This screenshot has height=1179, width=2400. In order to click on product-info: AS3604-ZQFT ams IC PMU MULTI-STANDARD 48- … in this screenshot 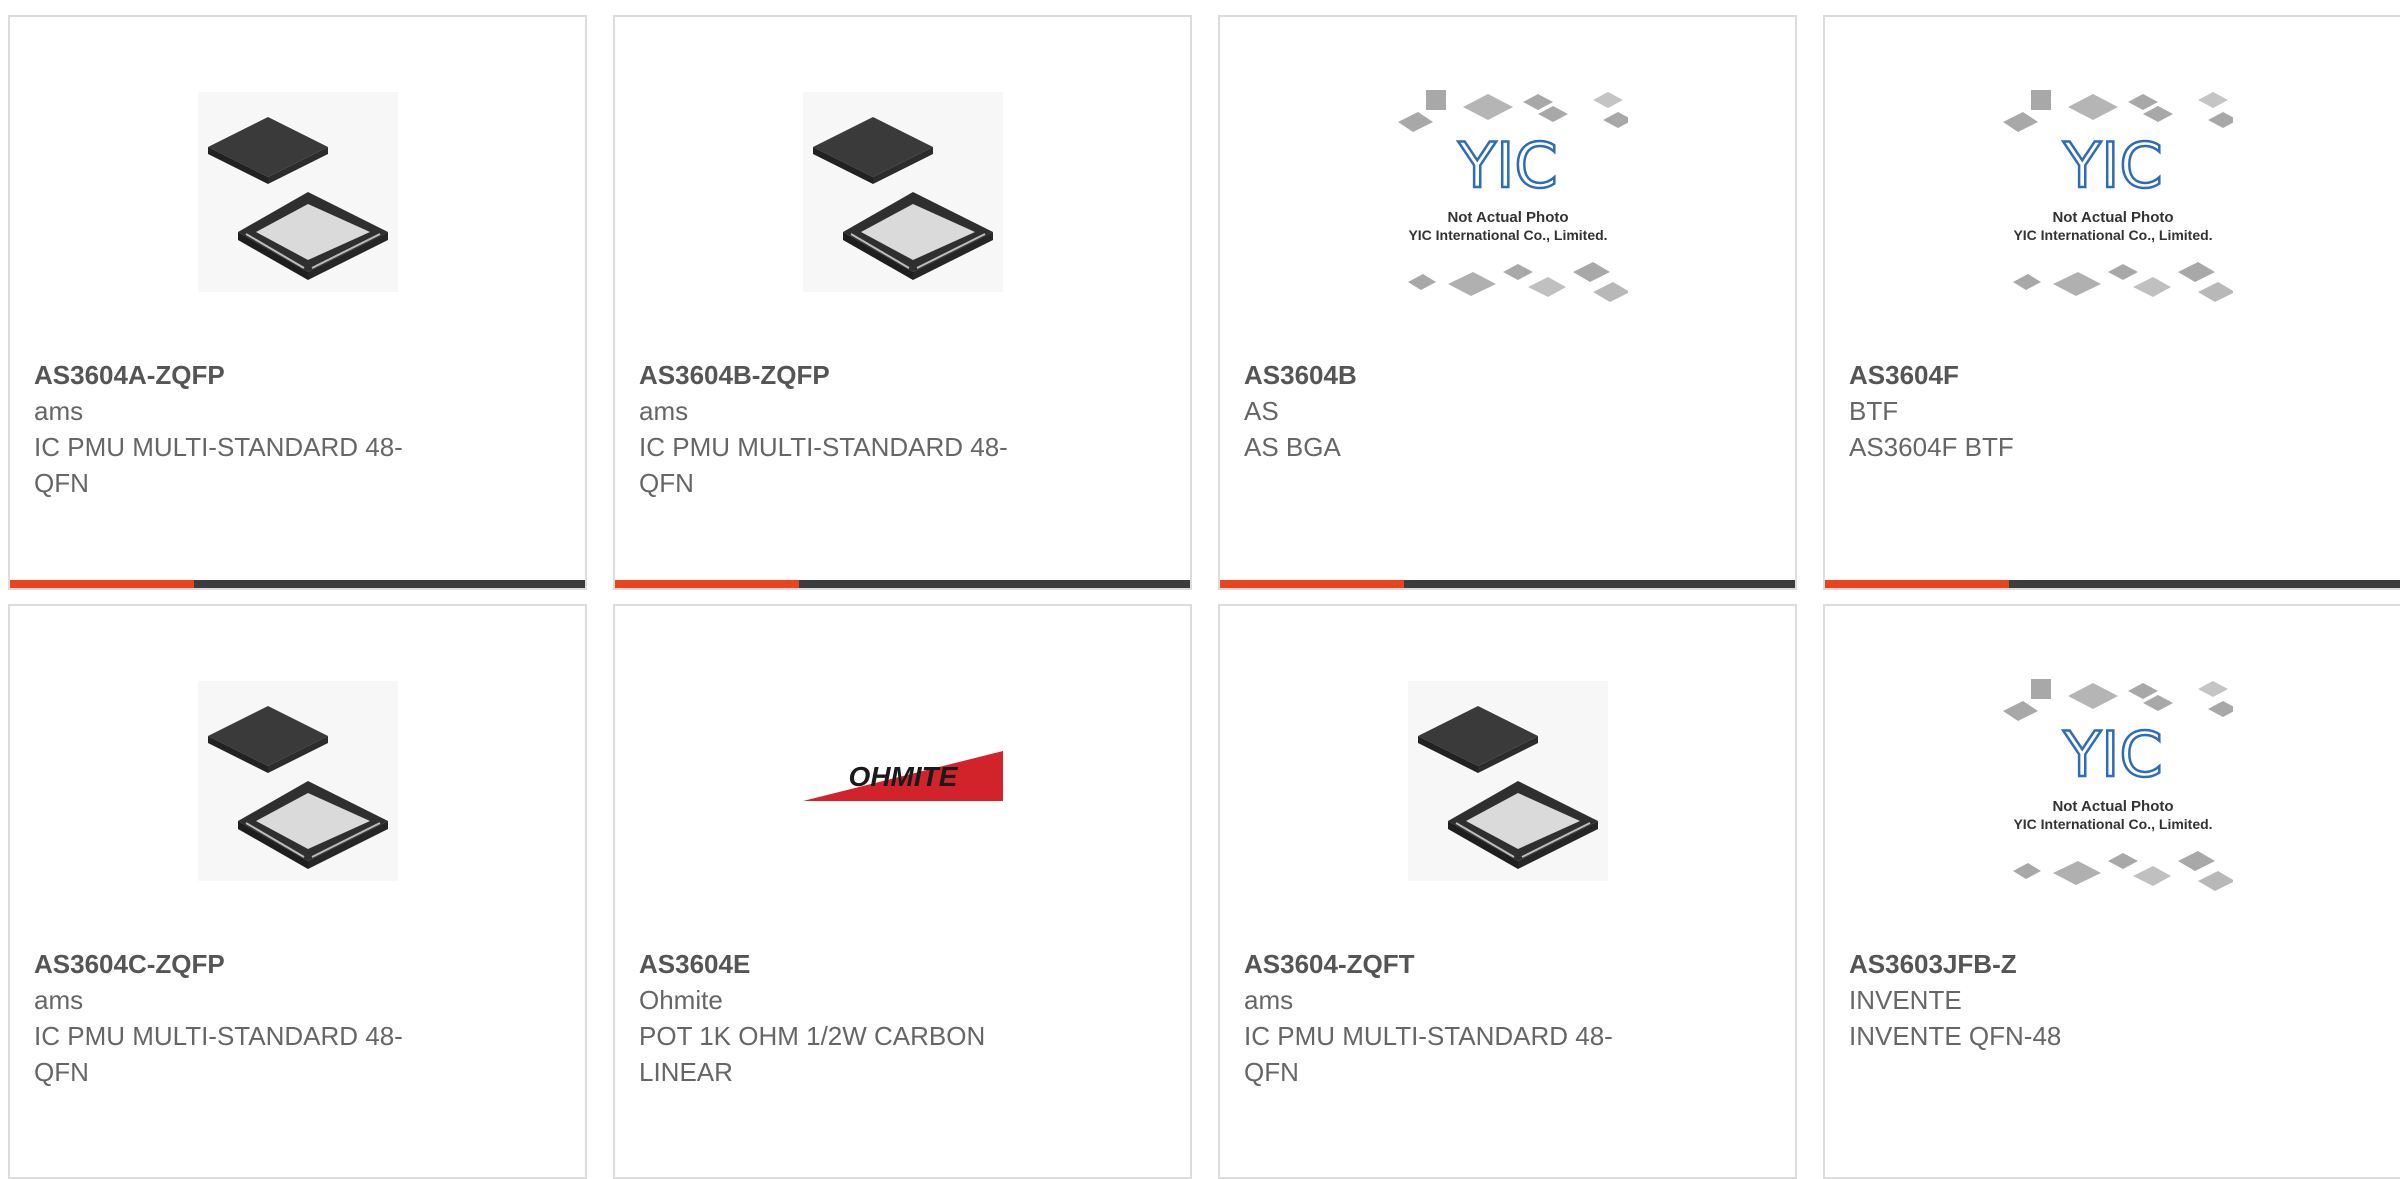, I will do `click(1474, 1018)`.